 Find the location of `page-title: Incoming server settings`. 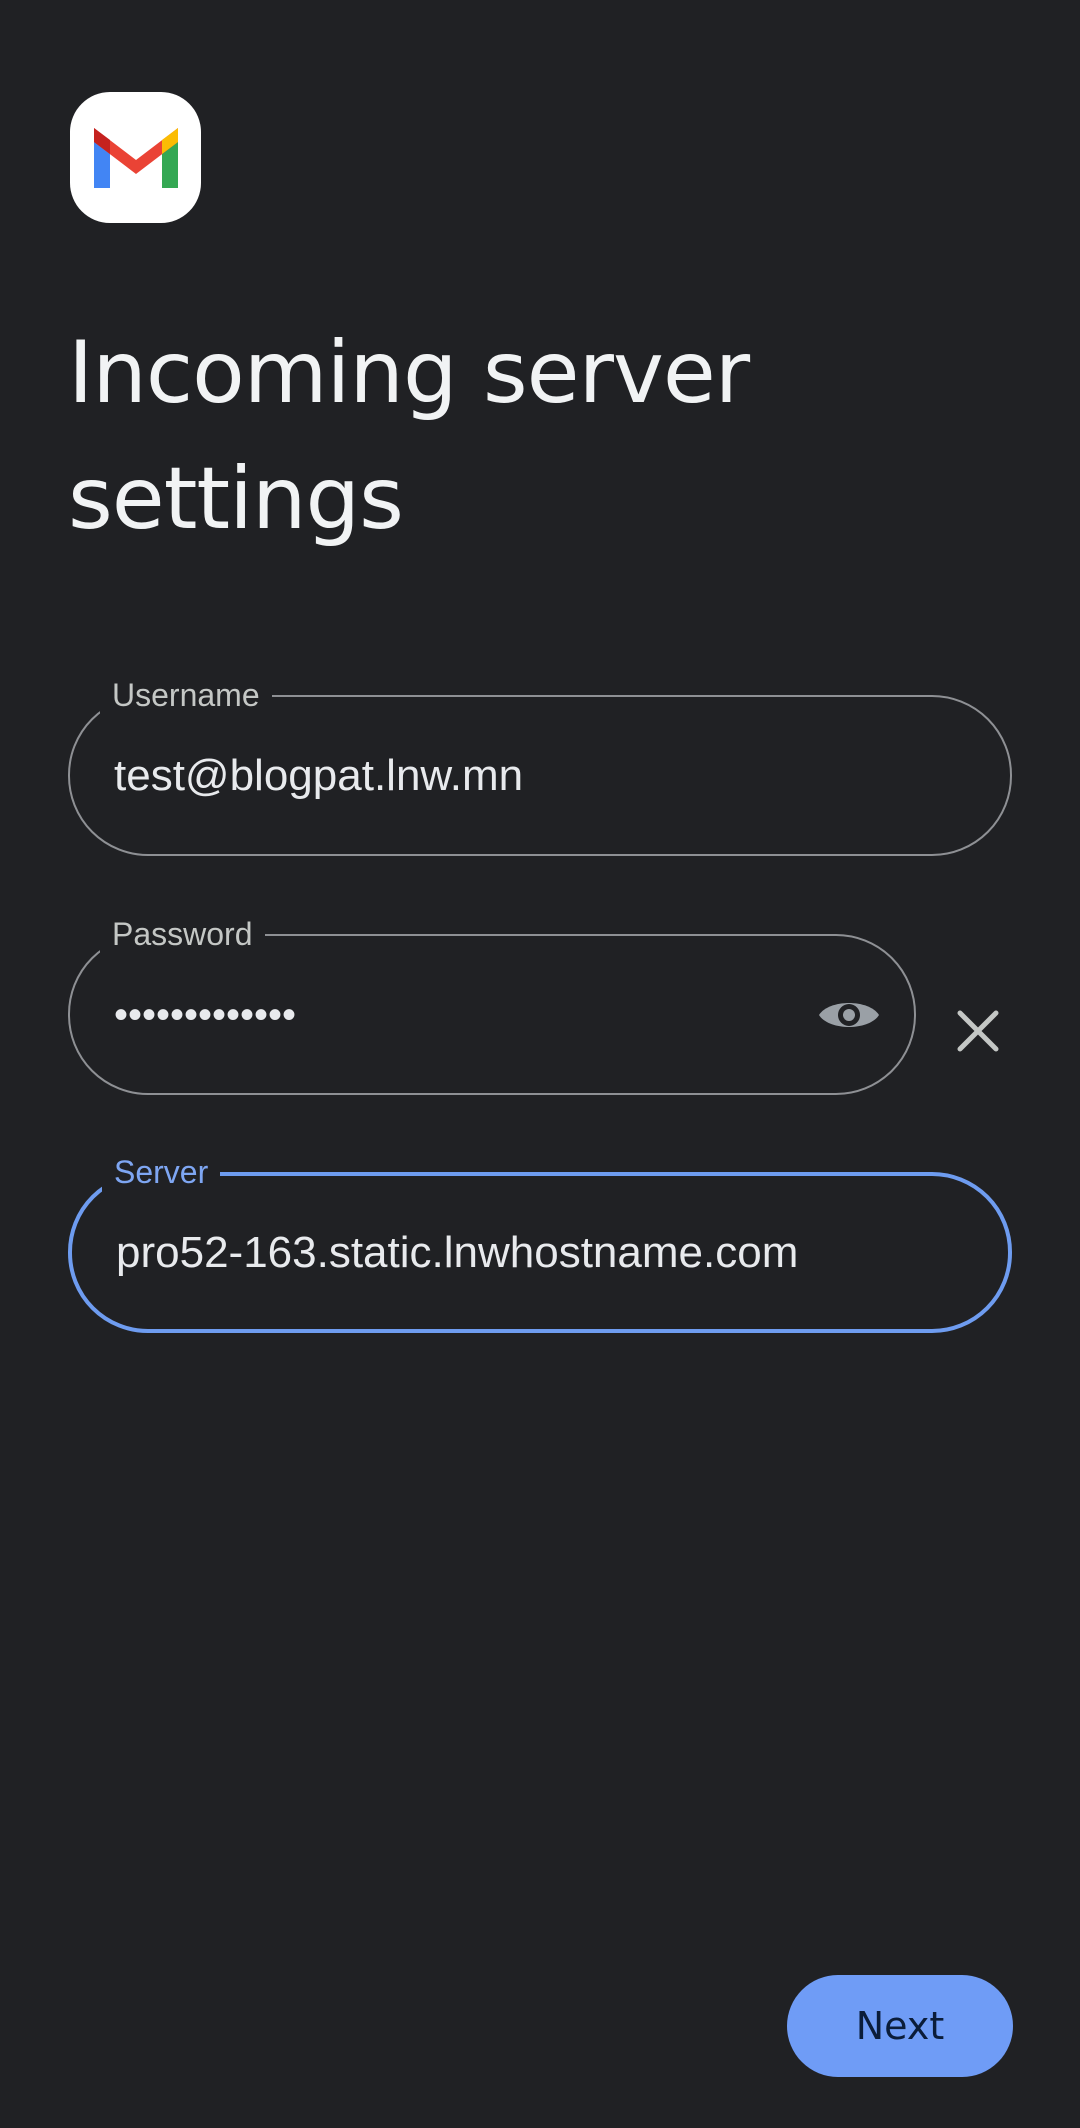

page-title: Incoming server settings is located at coordinates (409, 436).